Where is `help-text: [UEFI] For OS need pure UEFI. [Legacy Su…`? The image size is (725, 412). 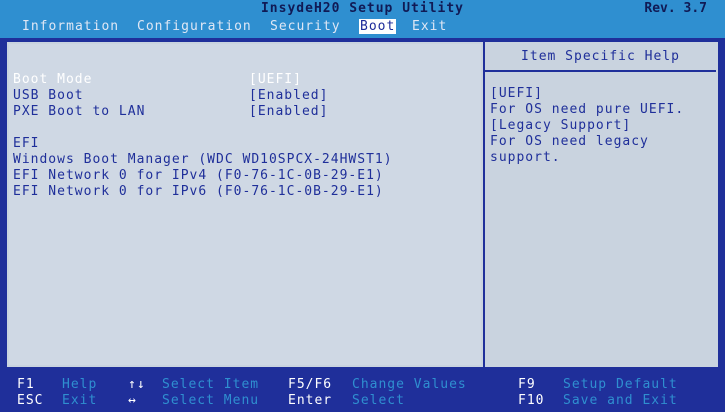
help-text: [UEFI] For OS need pure UEFI. [Legacy Su… is located at coordinates (602, 126).